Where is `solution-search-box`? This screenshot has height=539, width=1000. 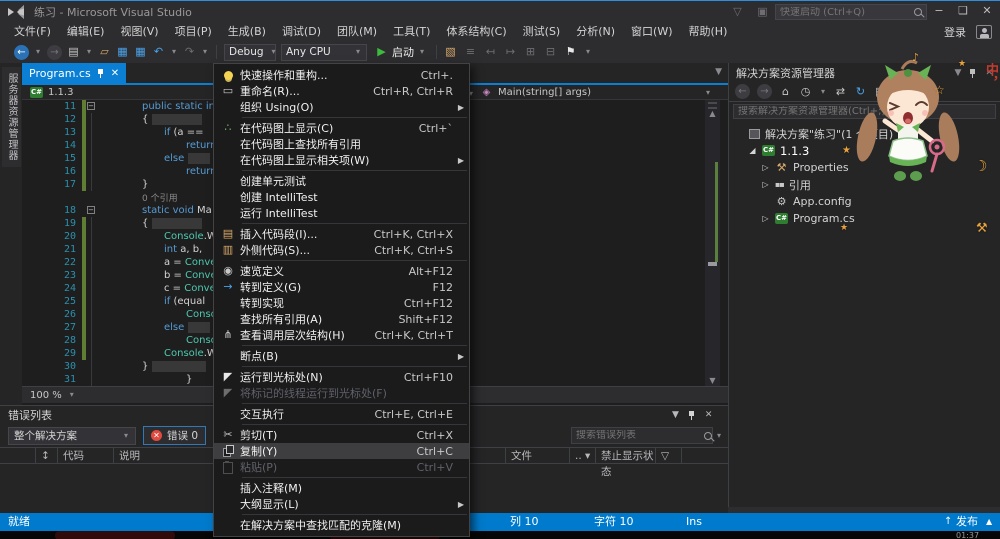
solution-search-box is located at coordinates (864, 111).